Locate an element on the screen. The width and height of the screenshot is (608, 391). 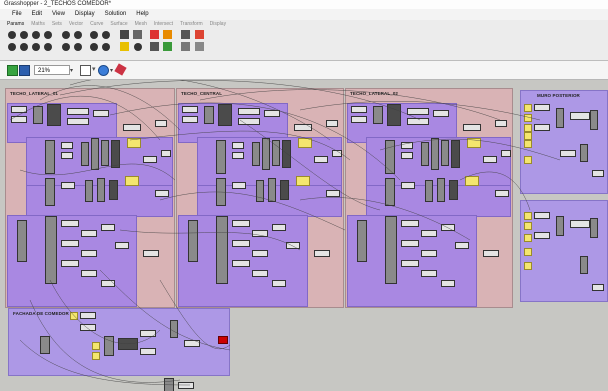
open-file-icon is located at coordinates (12, 70).